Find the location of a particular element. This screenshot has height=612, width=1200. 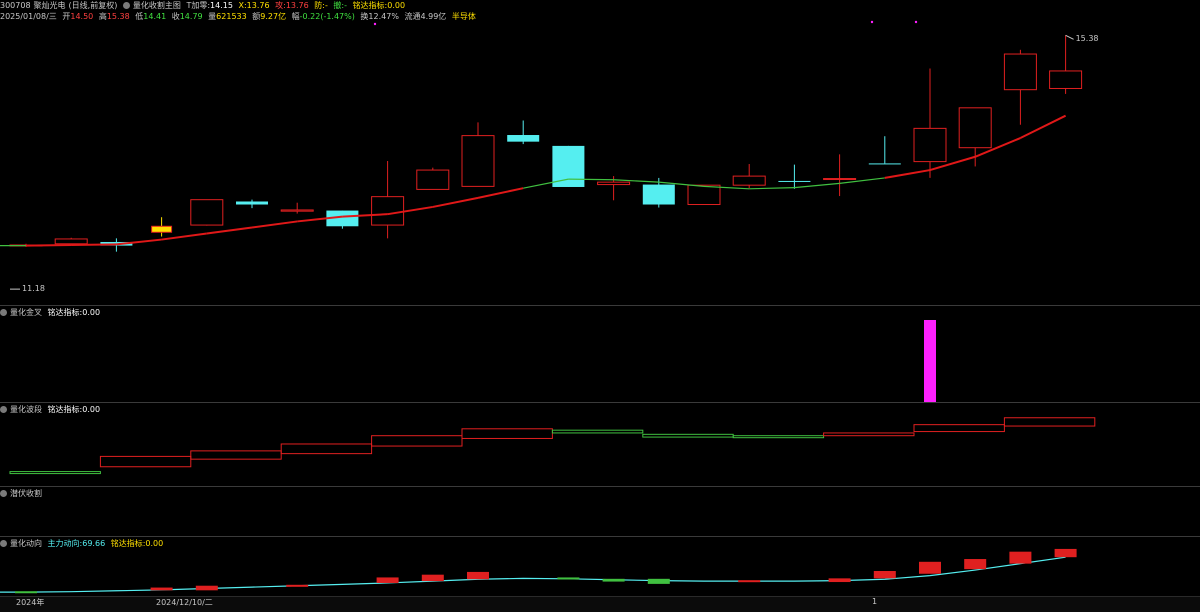

axis-marker-label: 1 is located at coordinates (875, 601).